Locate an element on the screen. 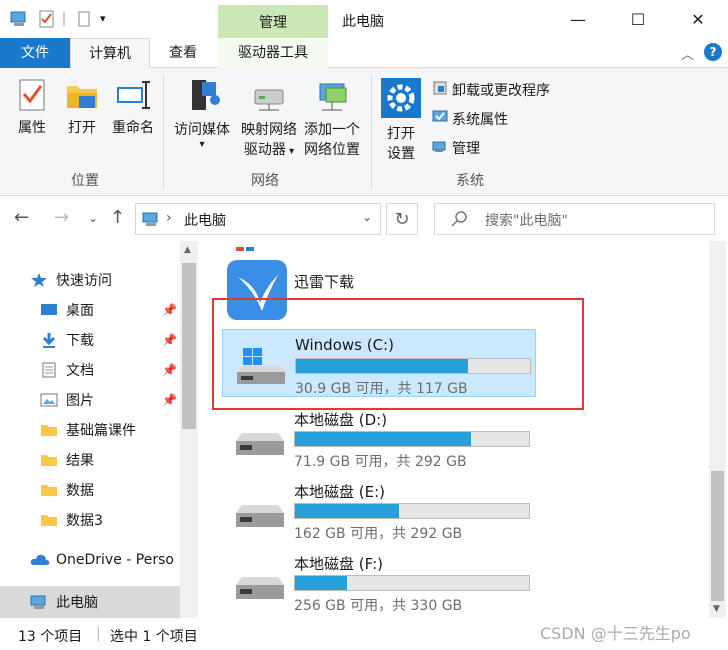  drive-name: 本地磁盘 (F:) is located at coordinates (338, 564).